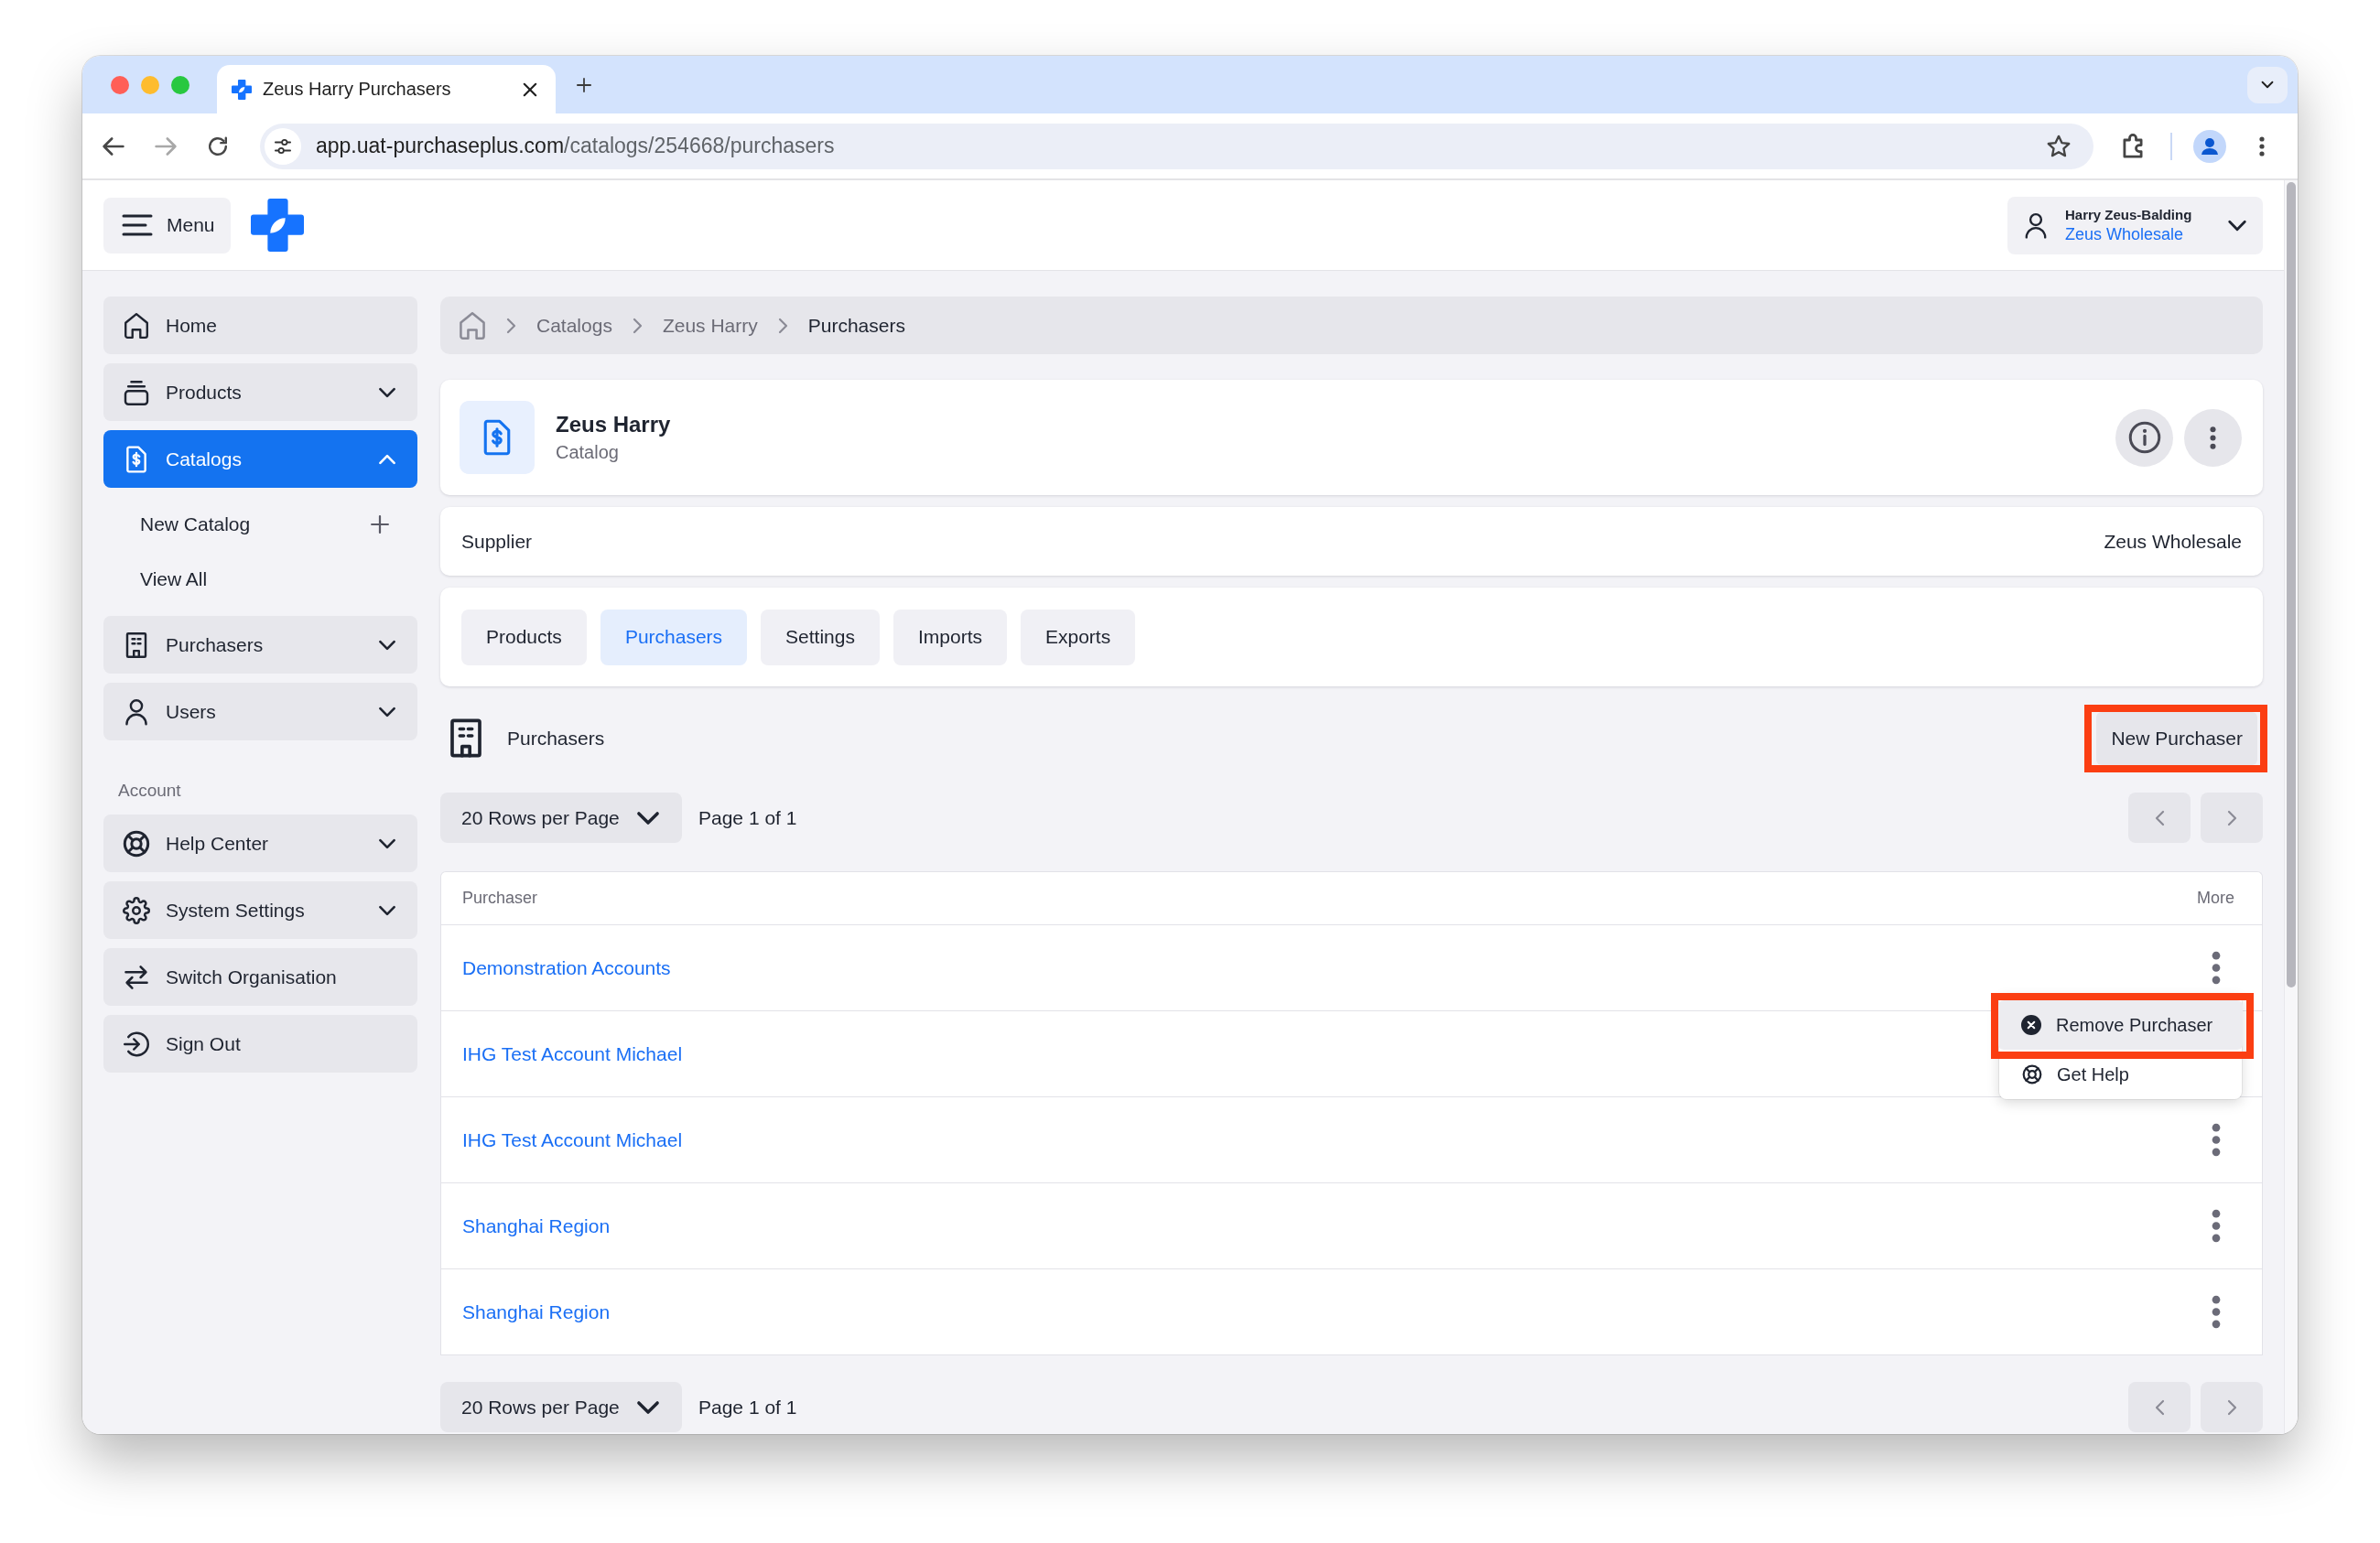  Describe the element at coordinates (260, 325) in the screenshot. I see `nav-item: Home` at that location.